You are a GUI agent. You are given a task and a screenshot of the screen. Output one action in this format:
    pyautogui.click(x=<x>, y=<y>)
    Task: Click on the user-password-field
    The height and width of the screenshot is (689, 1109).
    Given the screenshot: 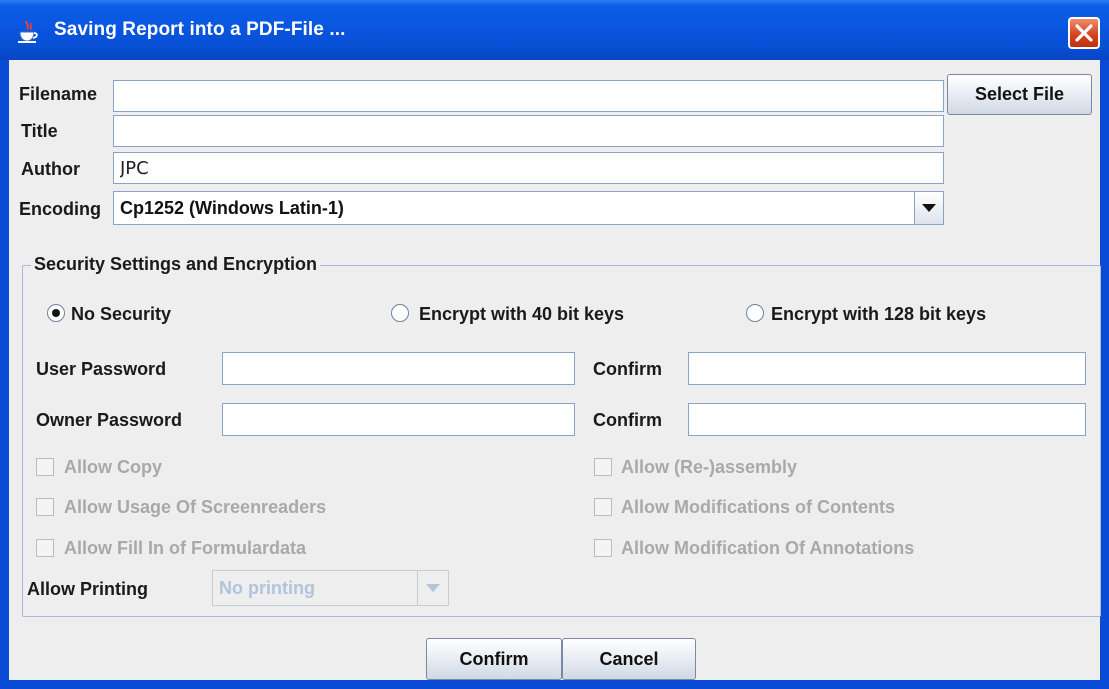 What is the action you would take?
    pyautogui.click(x=398, y=368)
    